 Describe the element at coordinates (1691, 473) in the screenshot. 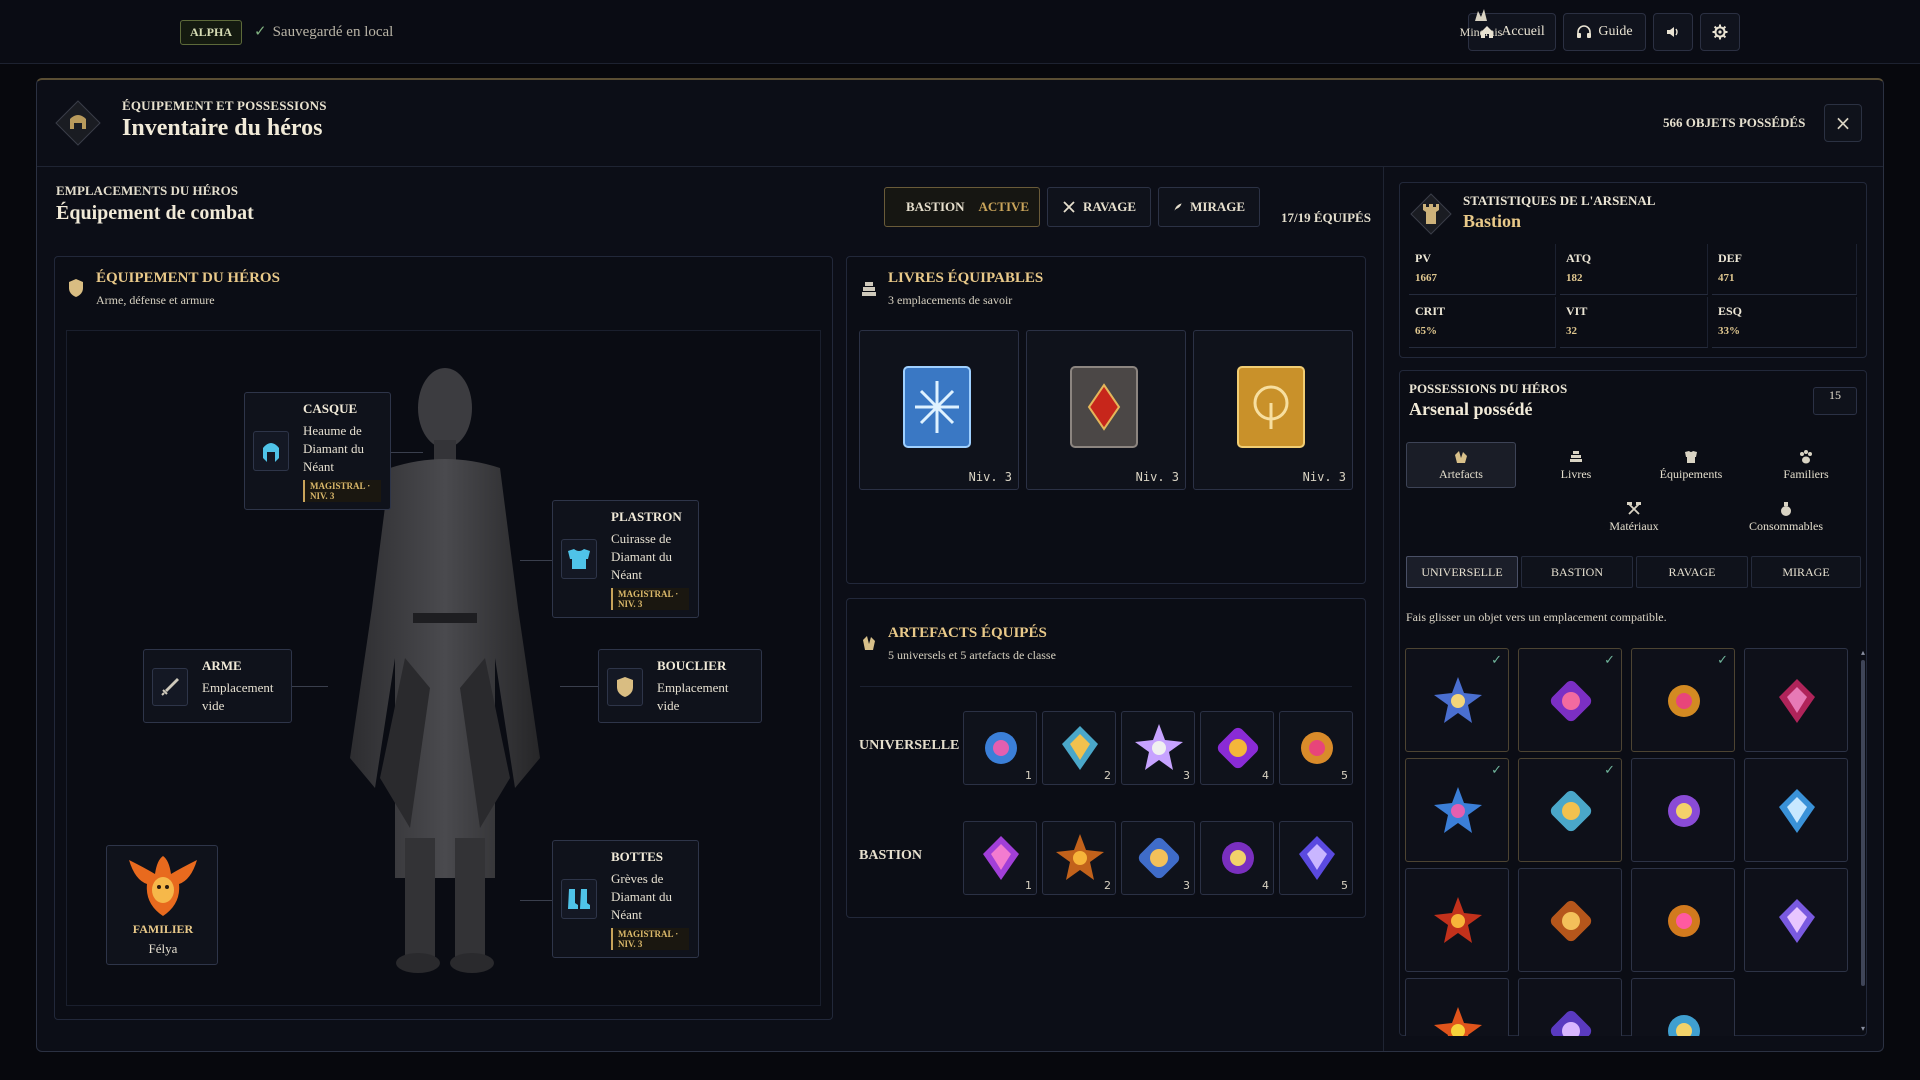

I see `category-label: Équipements` at that location.